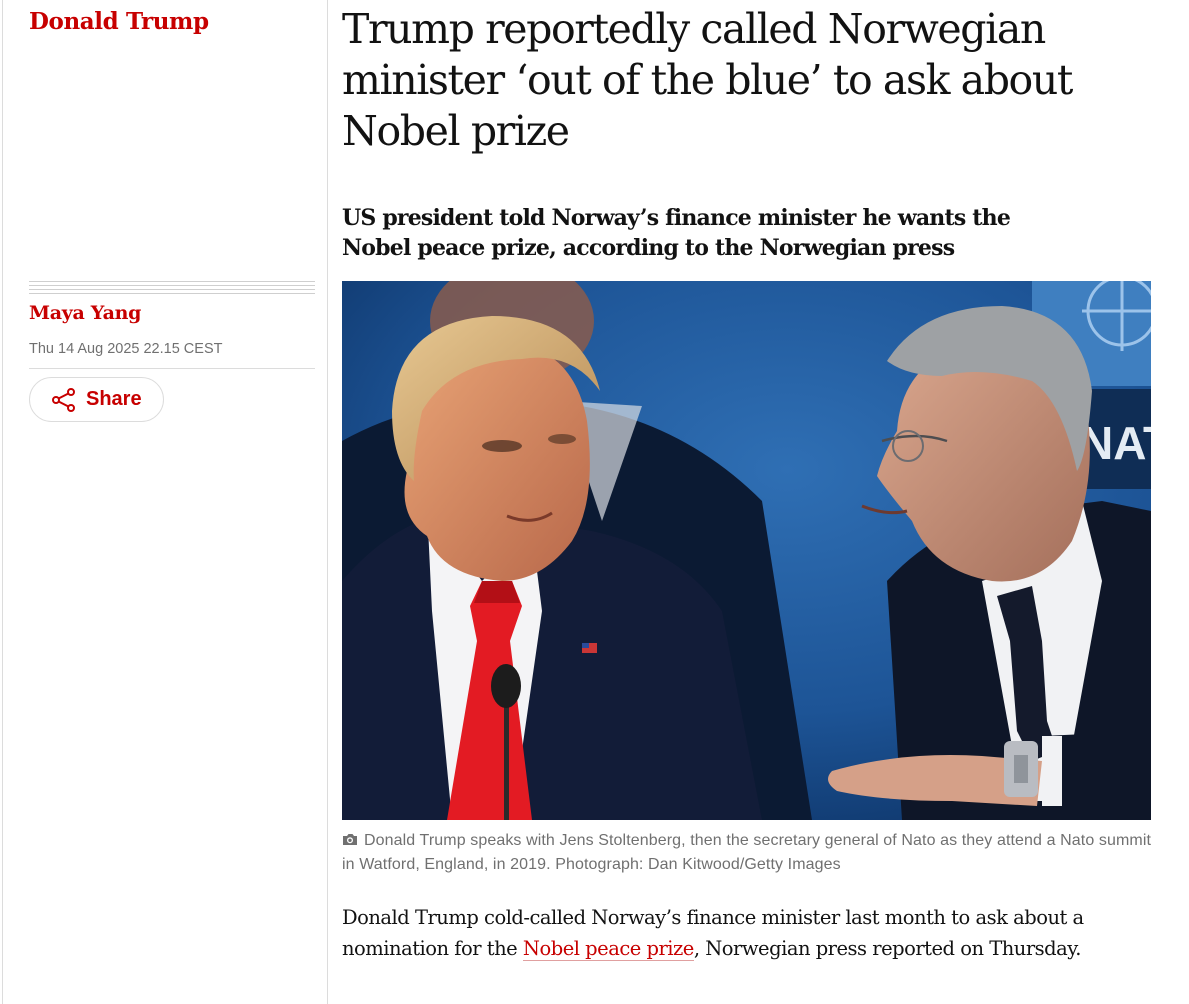 This screenshot has width=1189, height=1004. I want to click on author-byline: Maya Yang, so click(85, 313).